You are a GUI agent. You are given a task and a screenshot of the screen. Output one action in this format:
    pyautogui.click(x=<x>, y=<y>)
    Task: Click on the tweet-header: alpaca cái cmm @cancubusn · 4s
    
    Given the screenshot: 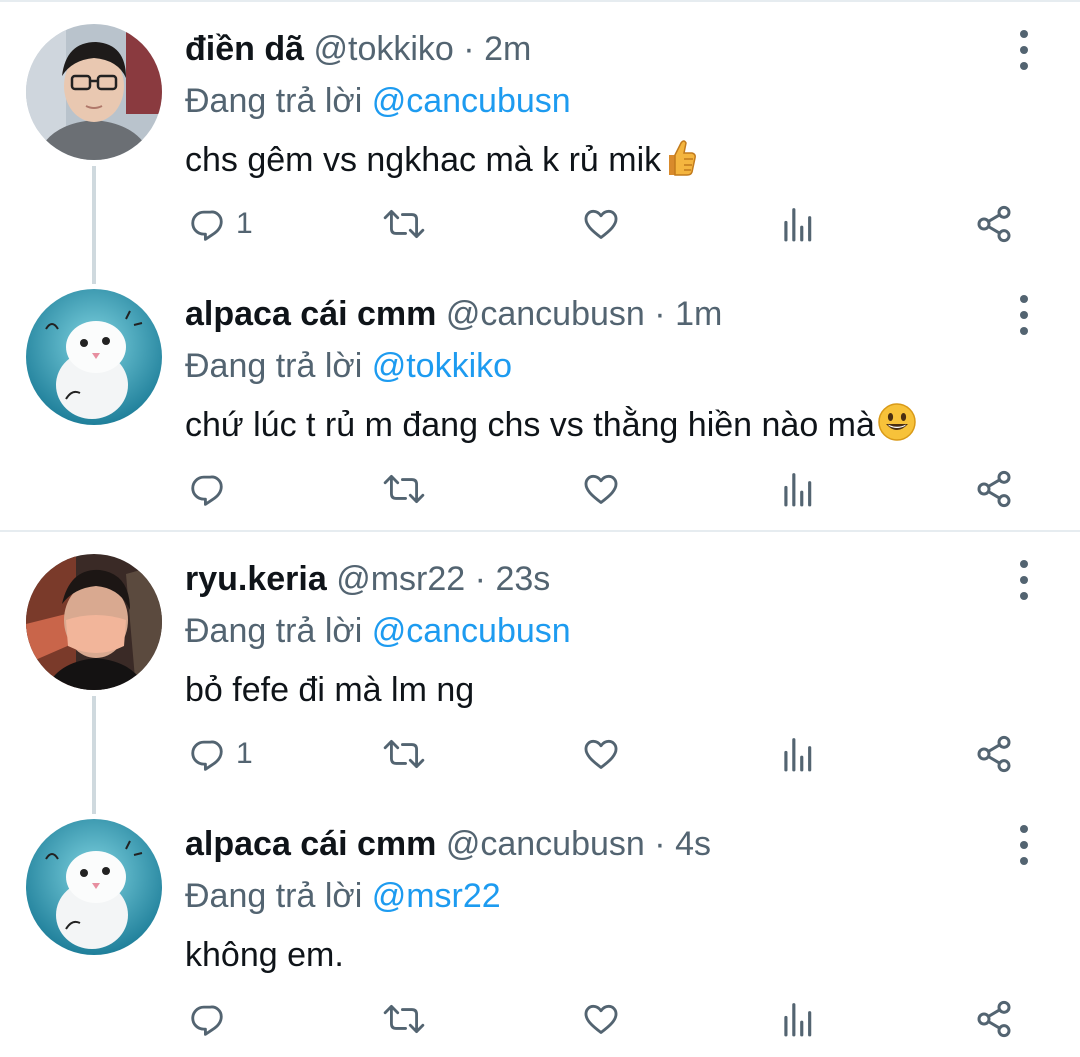 What is the action you would take?
    pyautogui.click(x=448, y=844)
    